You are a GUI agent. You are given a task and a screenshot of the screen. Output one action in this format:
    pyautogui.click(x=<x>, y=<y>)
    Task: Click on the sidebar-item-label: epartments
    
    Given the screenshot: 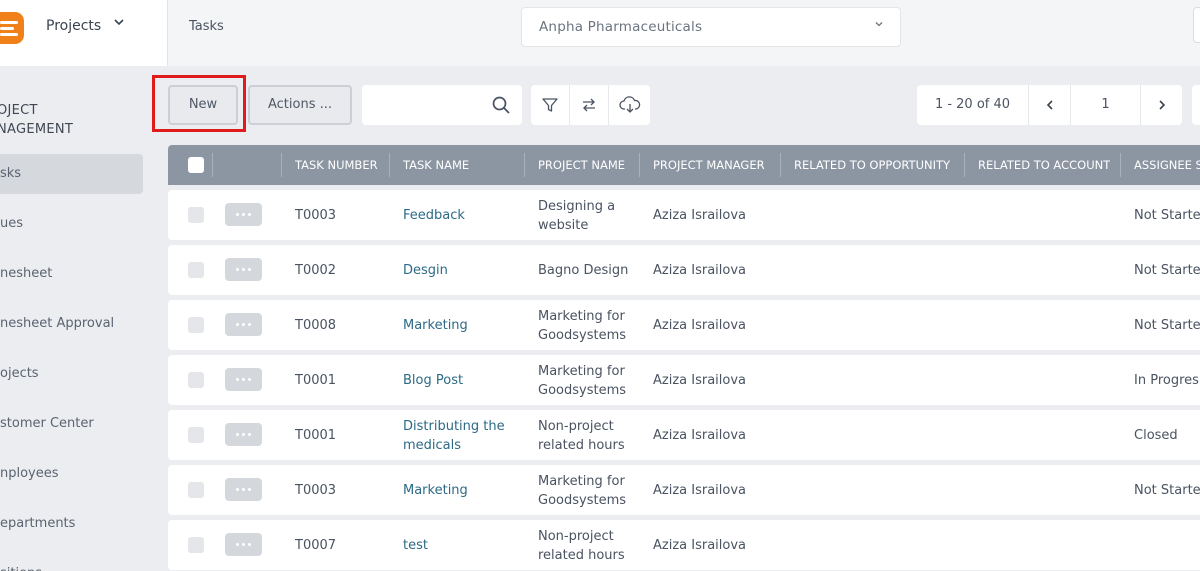 What is the action you would take?
    pyautogui.click(x=38, y=523)
    